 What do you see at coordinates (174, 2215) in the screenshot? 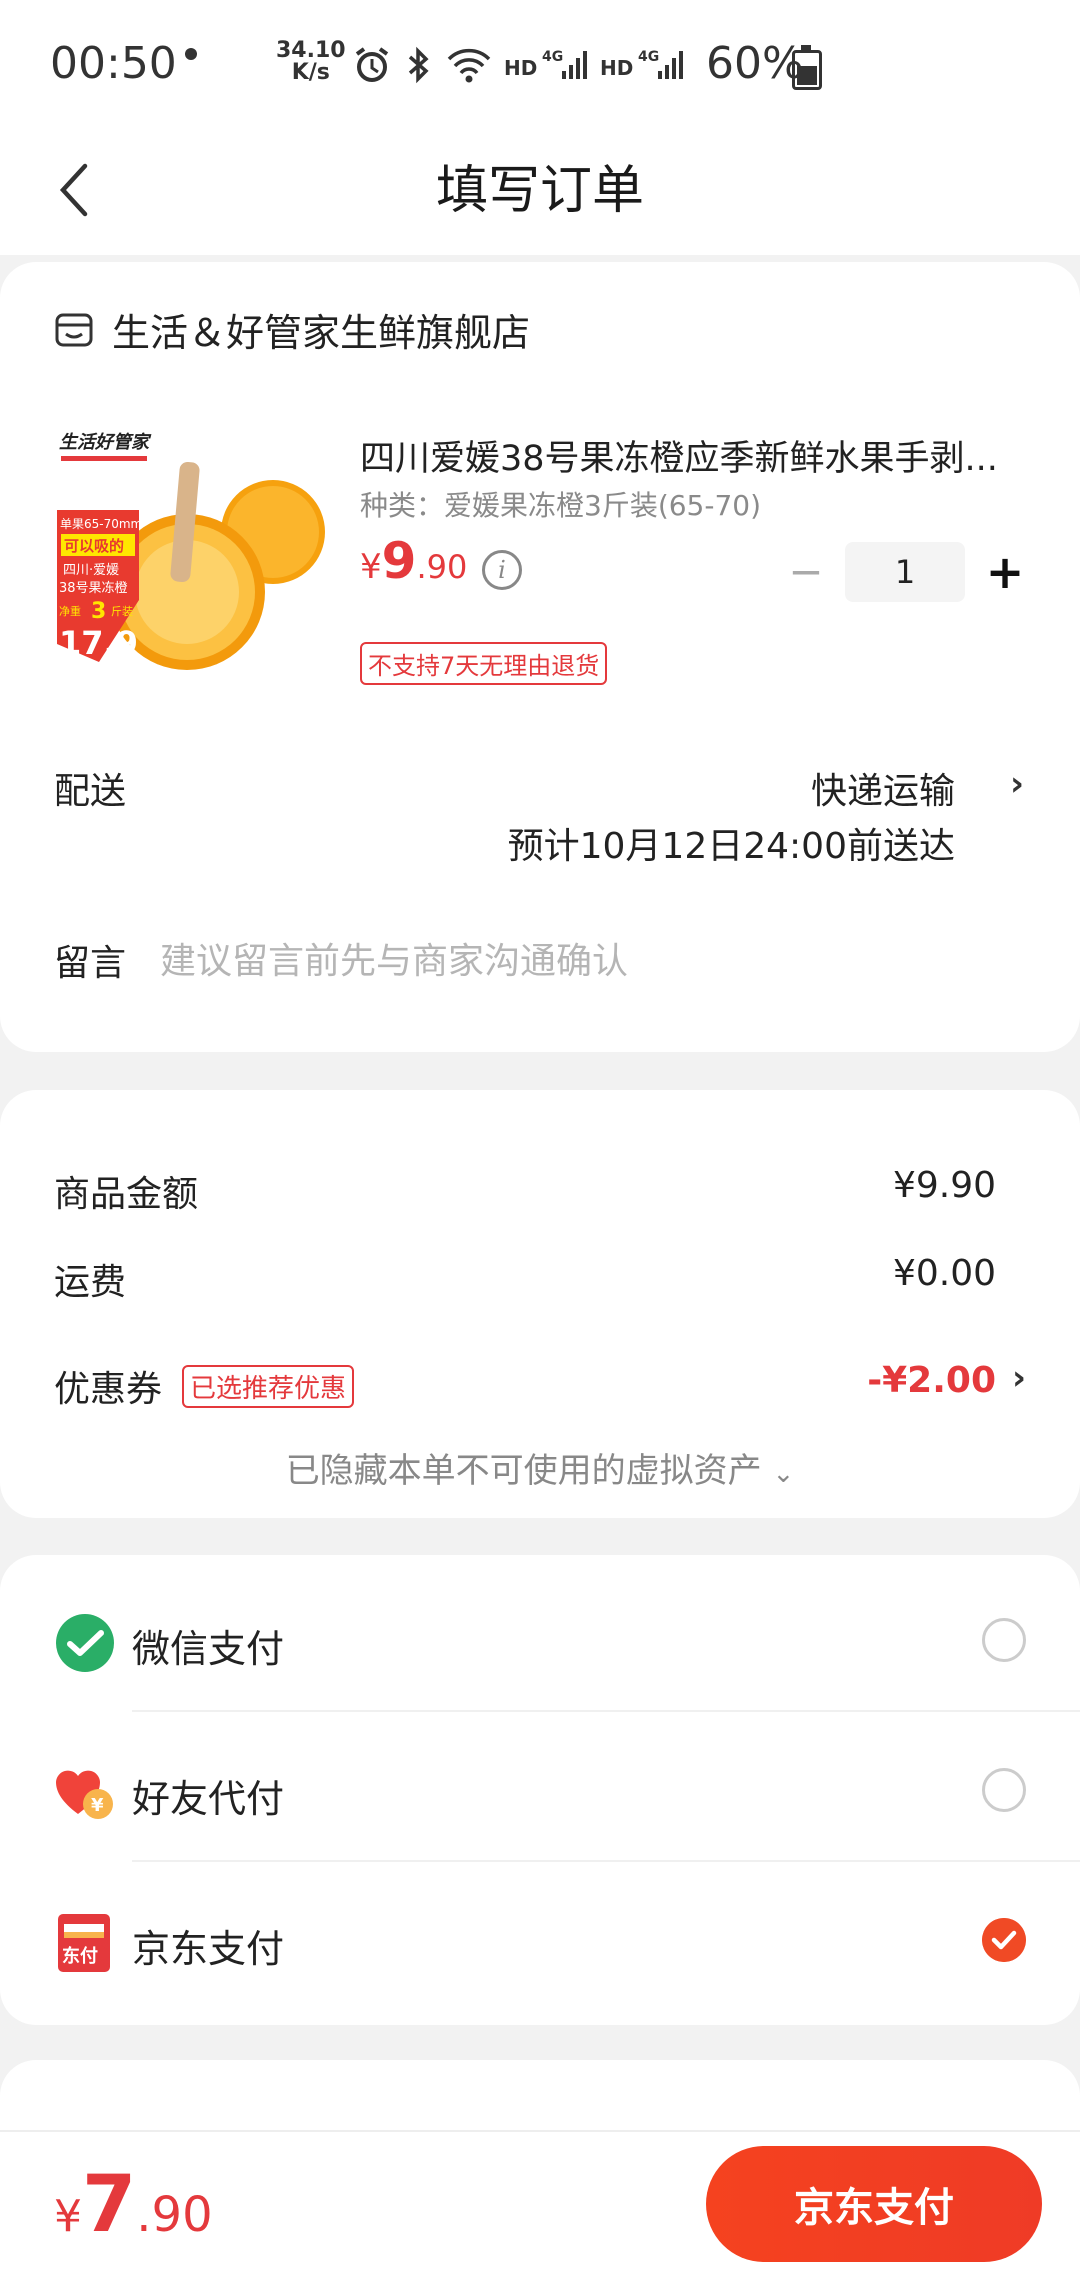
I see `total-decimal: .90` at bounding box center [174, 2215].